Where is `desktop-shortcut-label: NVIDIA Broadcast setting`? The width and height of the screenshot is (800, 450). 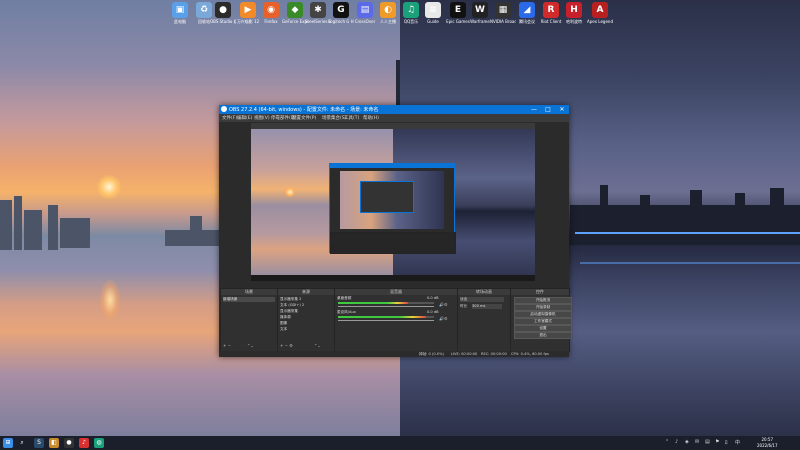 desktop-shortcut-label: NVIDIA Broadcast setting is located at coordinates (503, 21).